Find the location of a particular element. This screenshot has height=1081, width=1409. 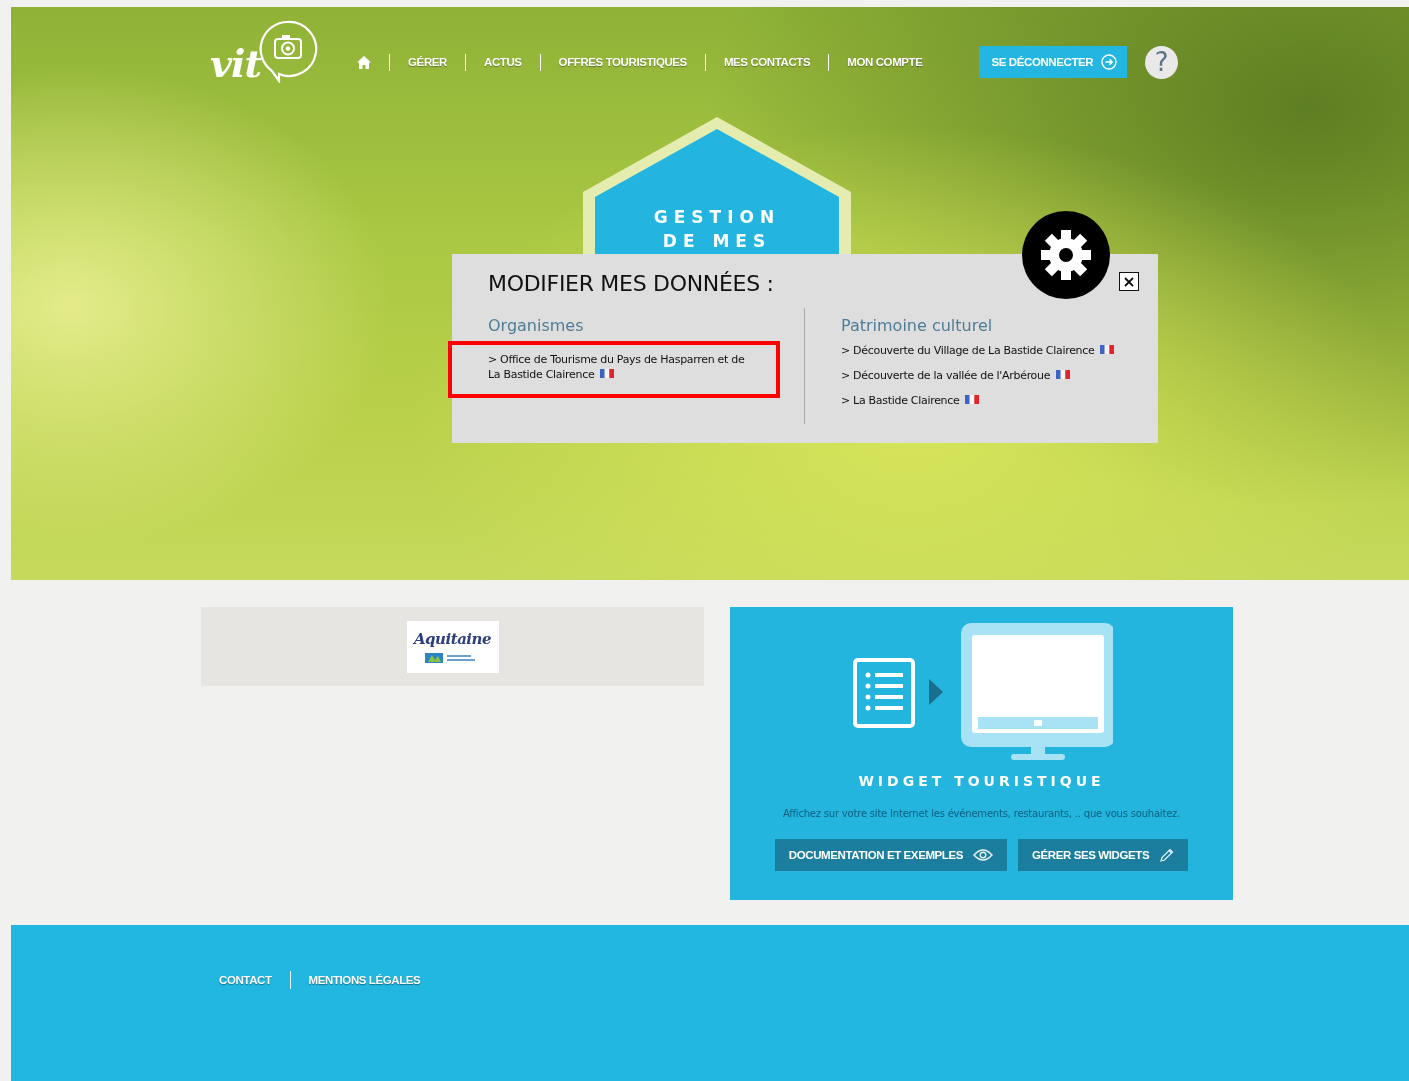

column-heading: Patrimoine culturel is located at coordinates (917, 325).